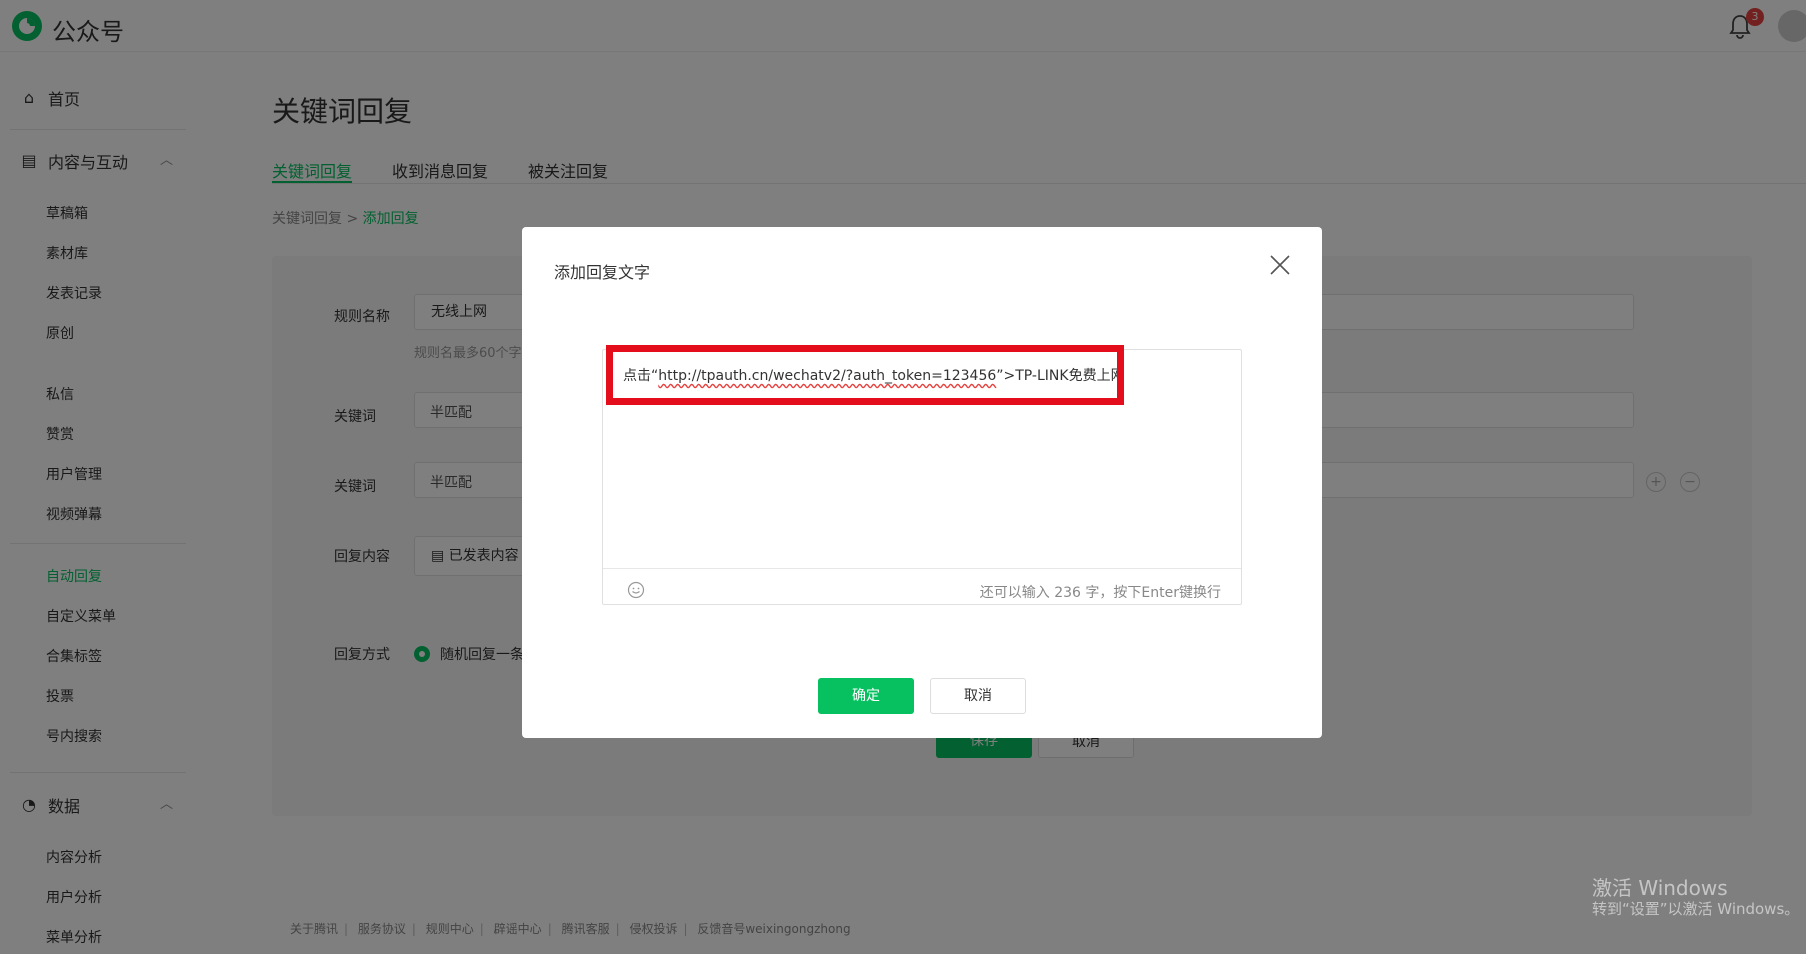  I want to click on windows-activation-title: 激活 Windows, so click(1660, 888).